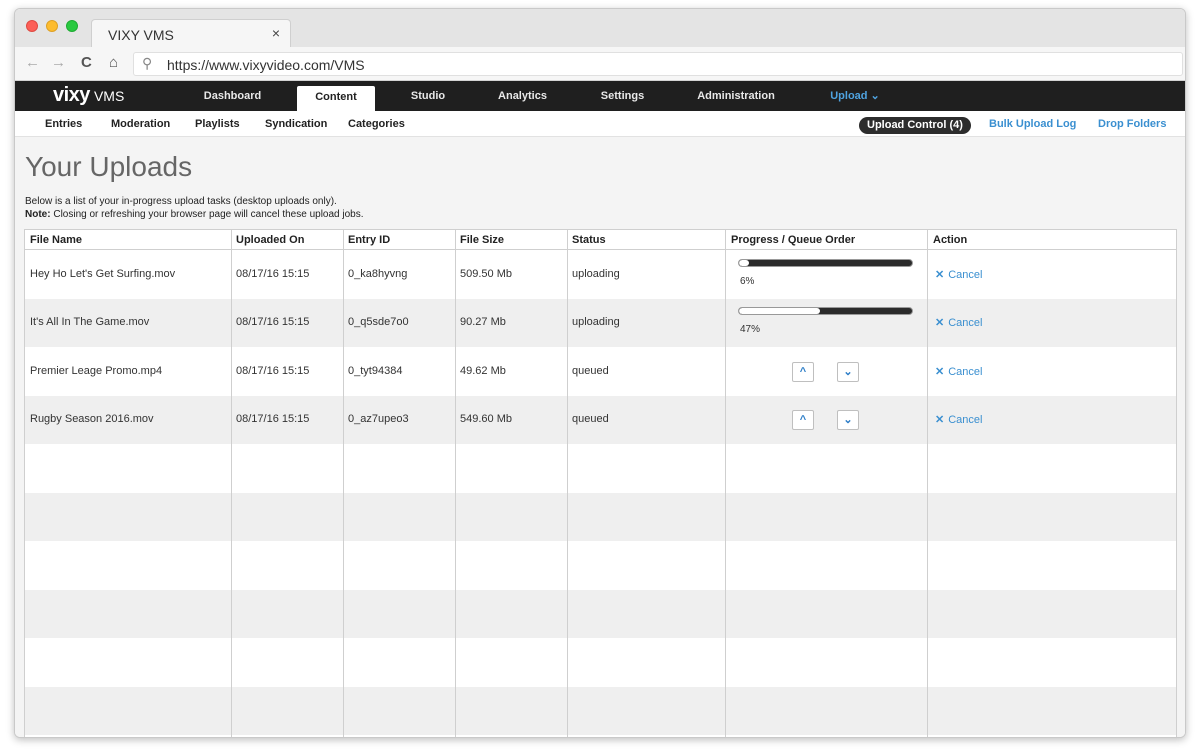 The image size is (1200, 753). Describe the element at coordinates (191, 33) in the screenshot. I see `browser-tab: VIXY VMS ×` at that location.